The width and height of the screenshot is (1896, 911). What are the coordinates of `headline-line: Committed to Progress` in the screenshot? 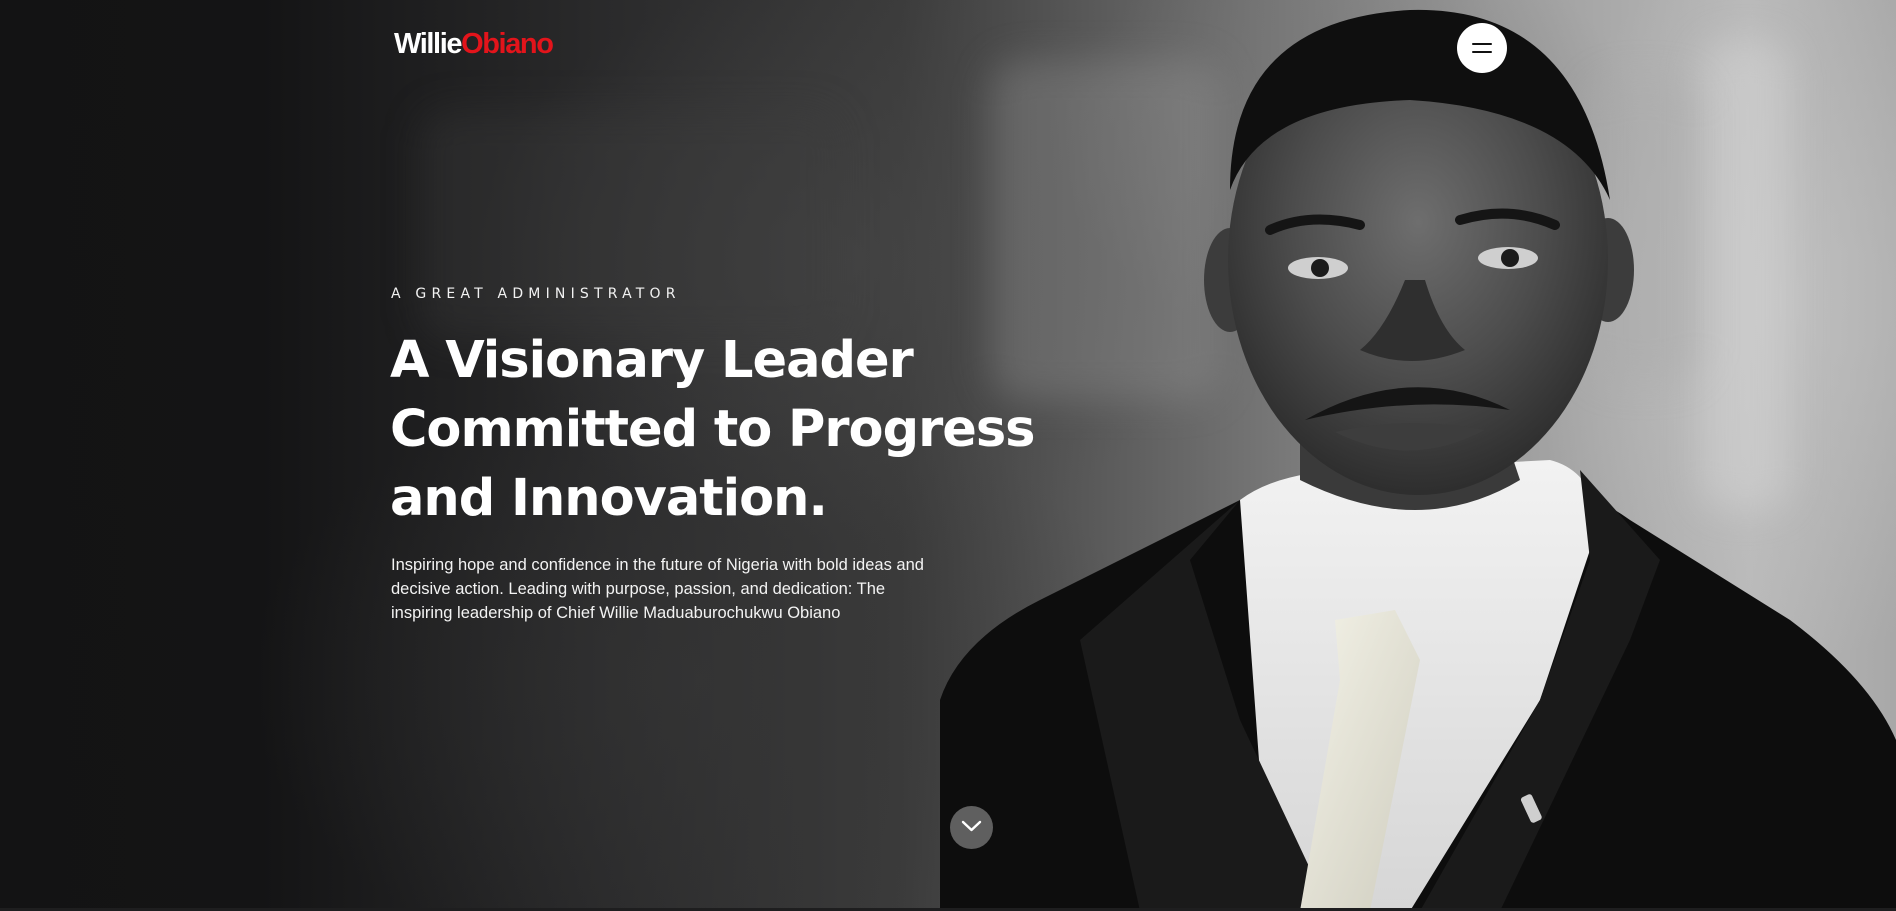 It's located at (713, 429).